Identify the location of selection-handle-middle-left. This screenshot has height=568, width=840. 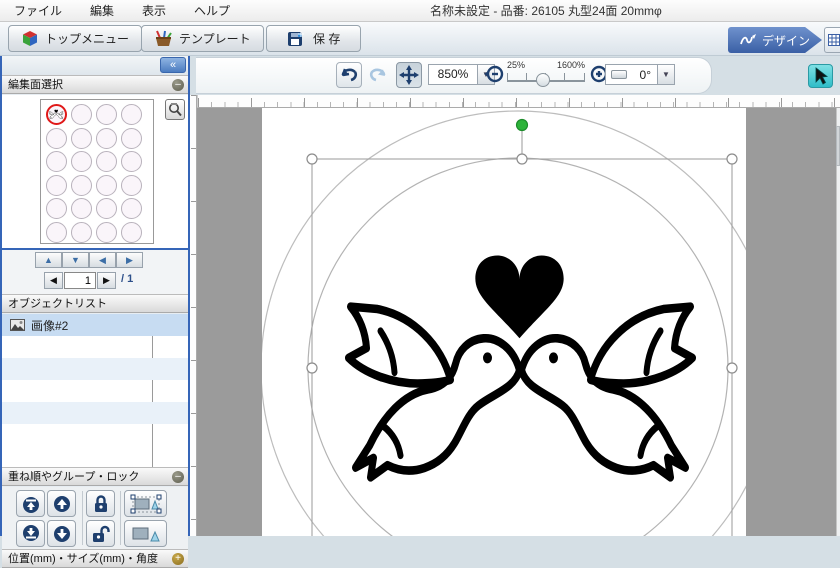
(312, 368).